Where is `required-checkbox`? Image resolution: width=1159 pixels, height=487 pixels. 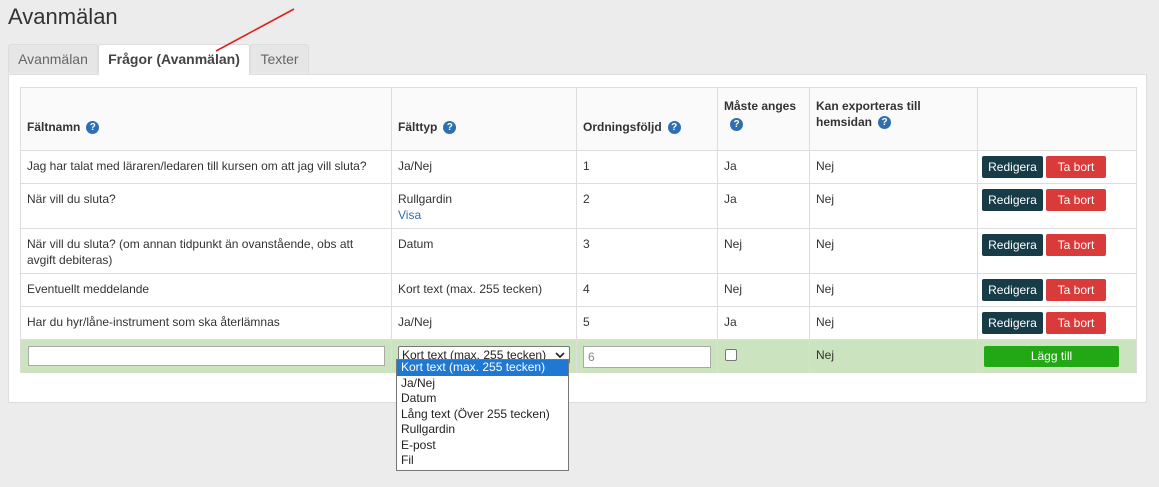
required-checkbox is located at coordinates (731, 355).